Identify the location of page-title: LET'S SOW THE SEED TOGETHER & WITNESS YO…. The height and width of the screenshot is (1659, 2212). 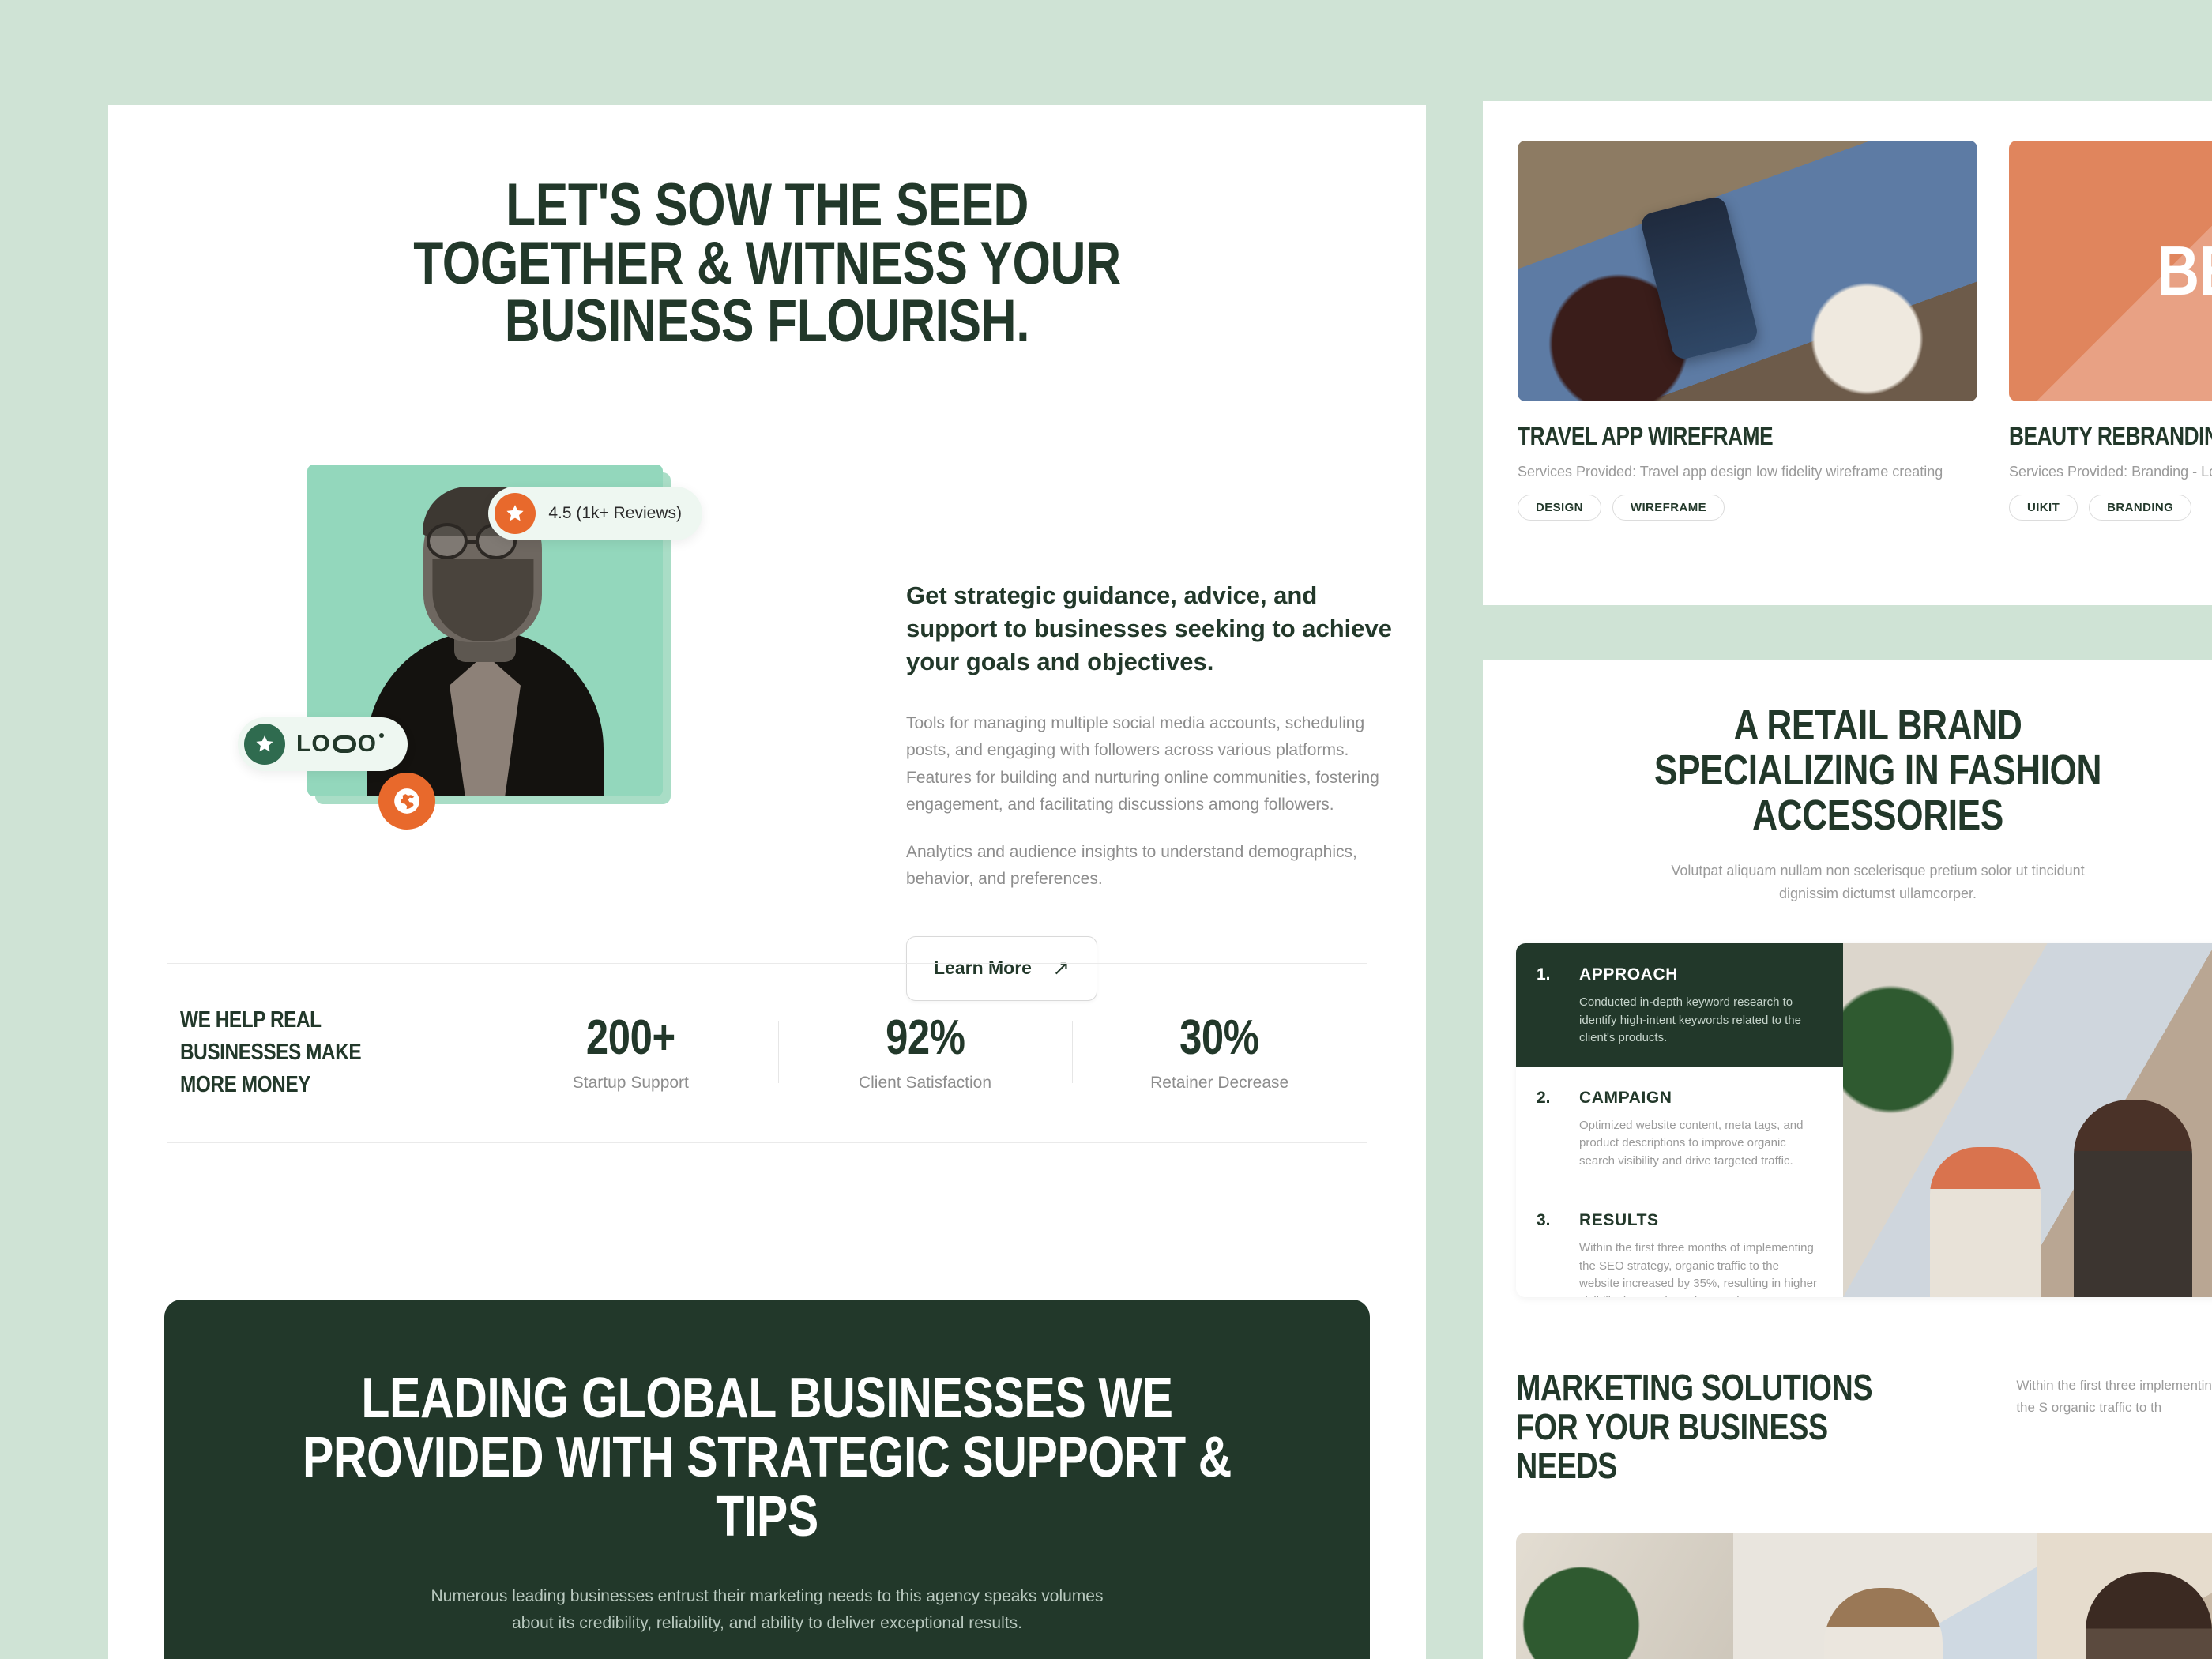
(767, 264).